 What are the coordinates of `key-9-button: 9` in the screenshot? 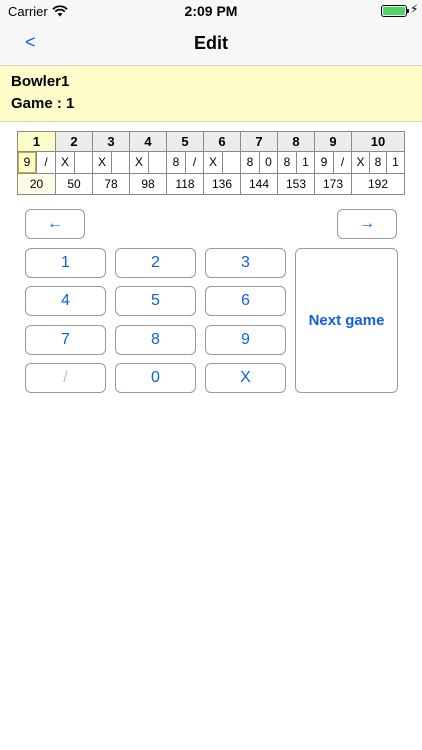 It's located at (245, 340).